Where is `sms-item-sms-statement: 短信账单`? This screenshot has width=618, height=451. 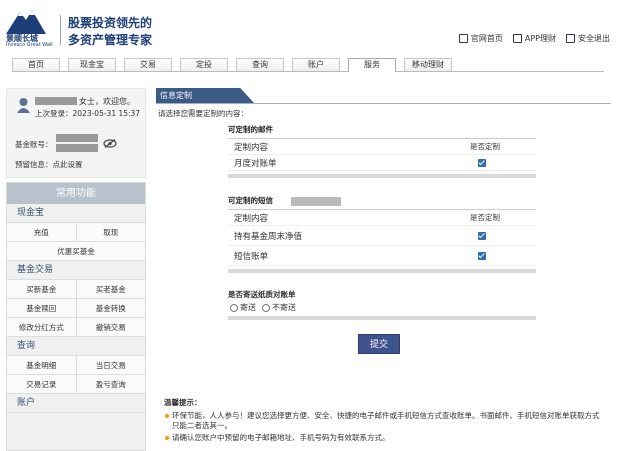 sms-item-sms-statement: 短信账单 is located at coordinates (251, 256).